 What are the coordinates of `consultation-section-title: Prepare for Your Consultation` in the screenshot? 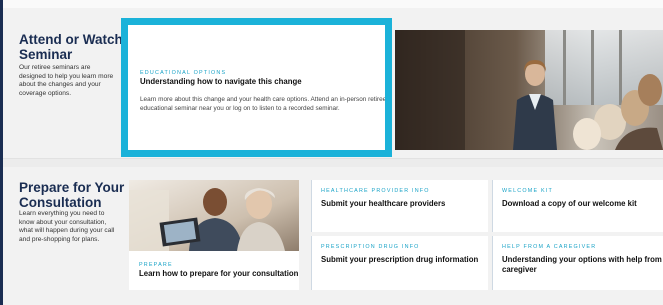 It's located at (71, 195).